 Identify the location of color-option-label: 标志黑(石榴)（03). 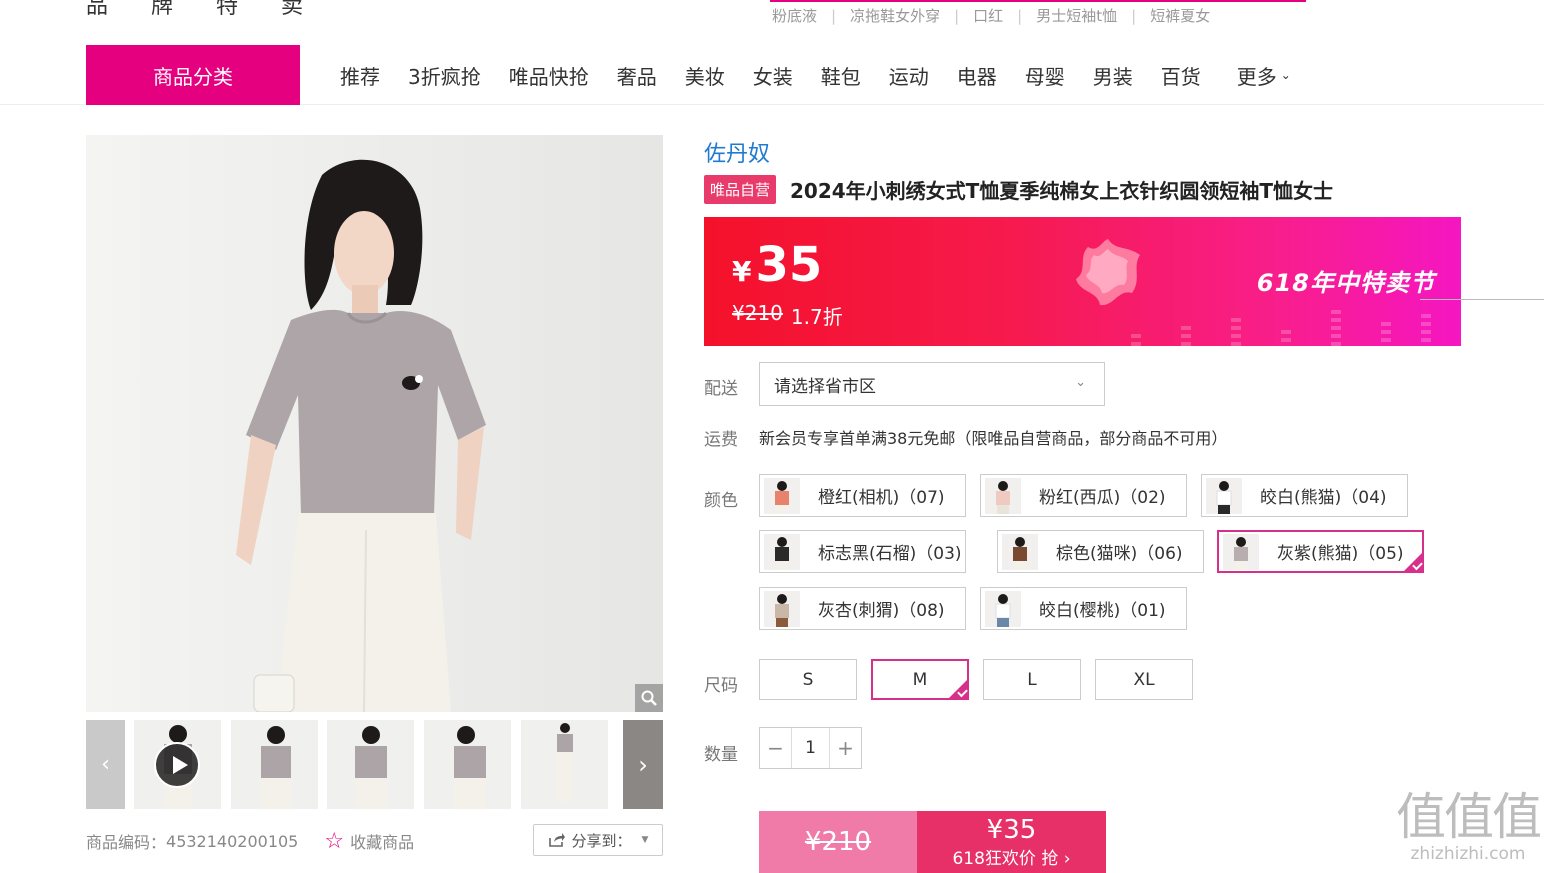
(890, 554).